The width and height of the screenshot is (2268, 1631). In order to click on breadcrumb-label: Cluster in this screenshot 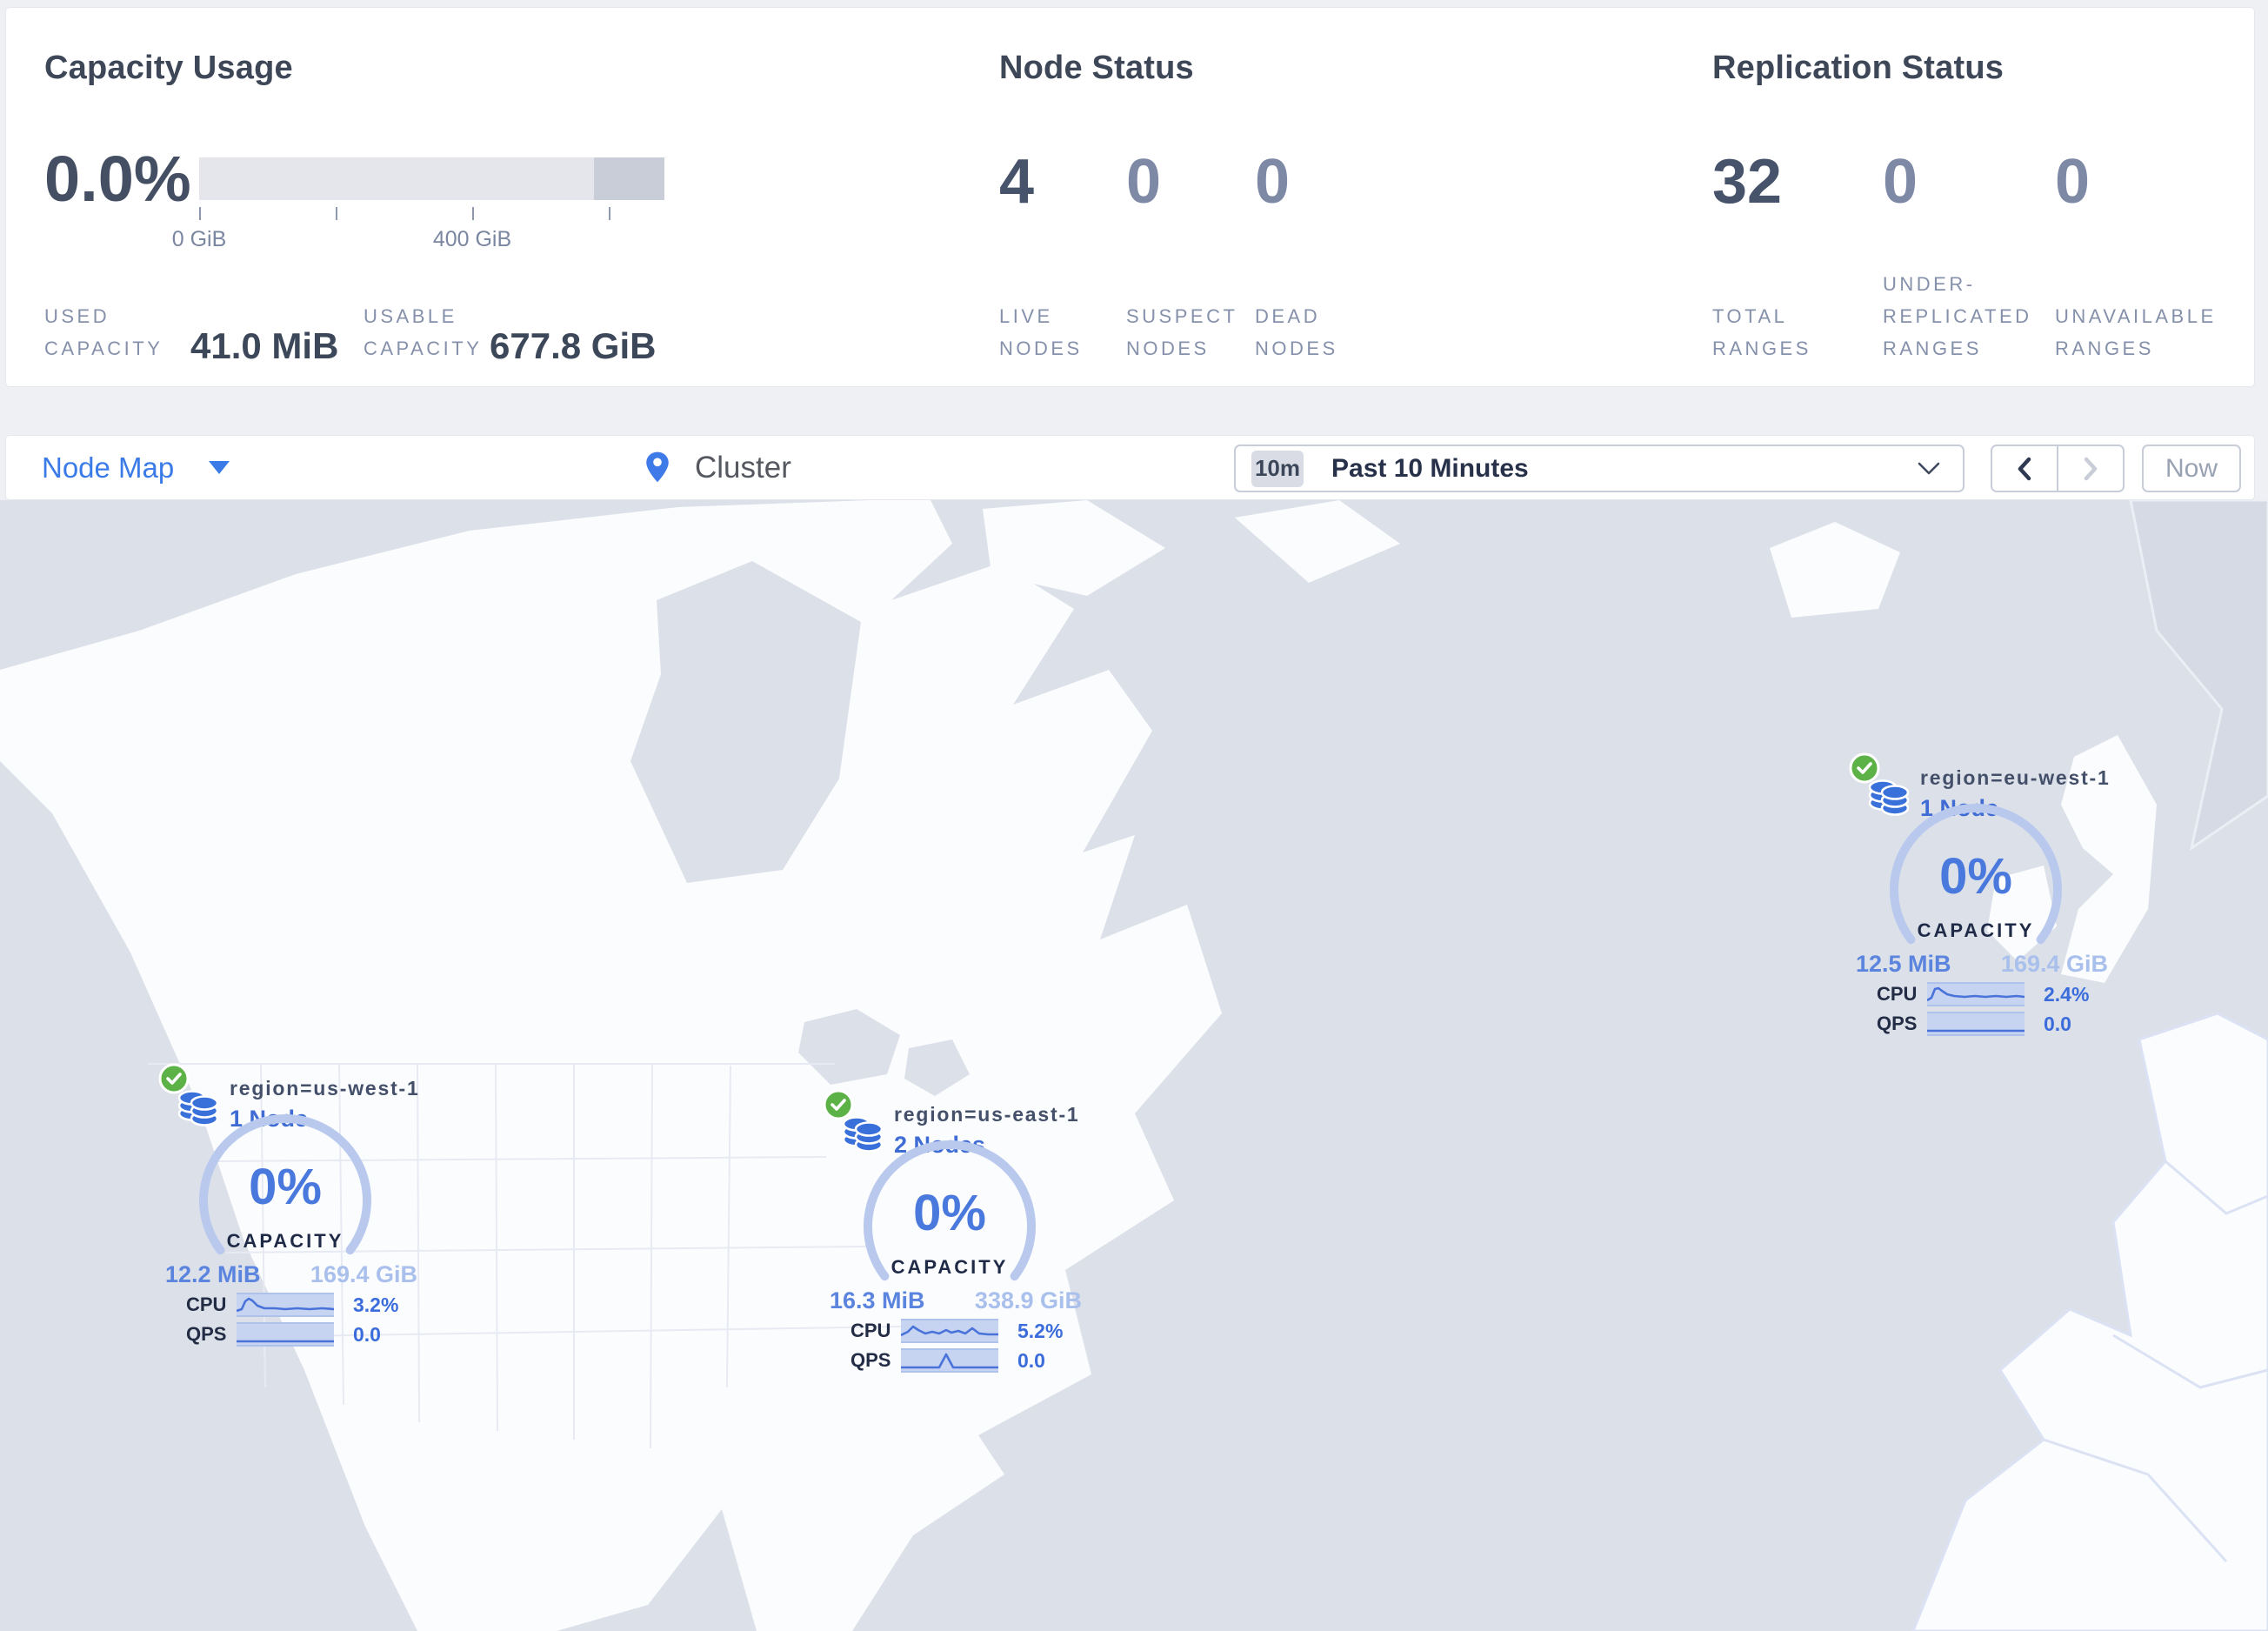, I will do `click(743, 468)`.